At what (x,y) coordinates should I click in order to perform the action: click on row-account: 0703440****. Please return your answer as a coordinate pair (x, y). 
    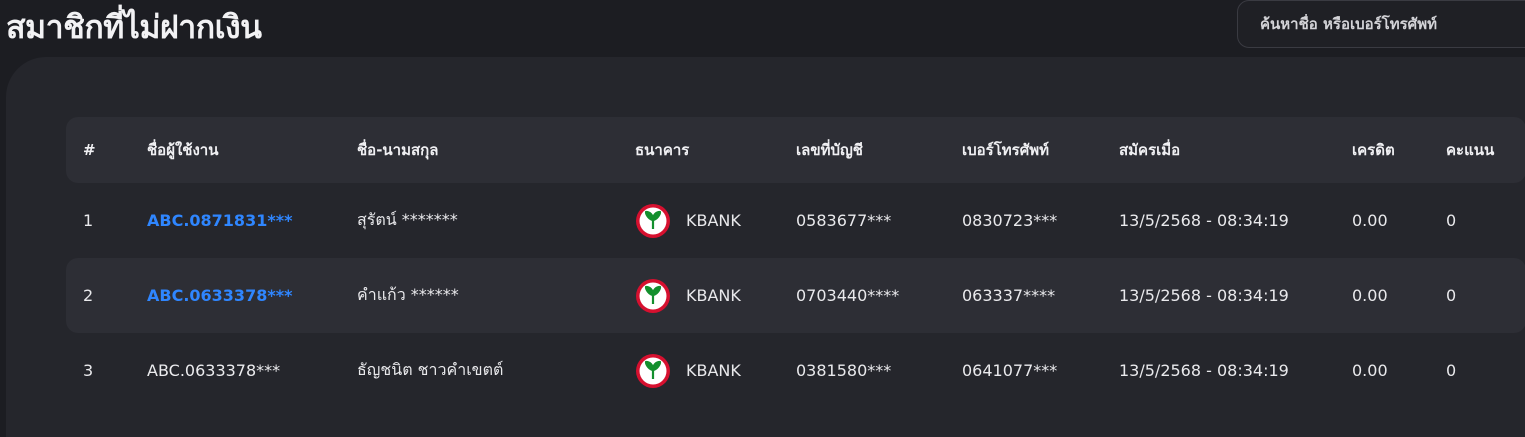
    Looking at the image, I should click on (848, 295).